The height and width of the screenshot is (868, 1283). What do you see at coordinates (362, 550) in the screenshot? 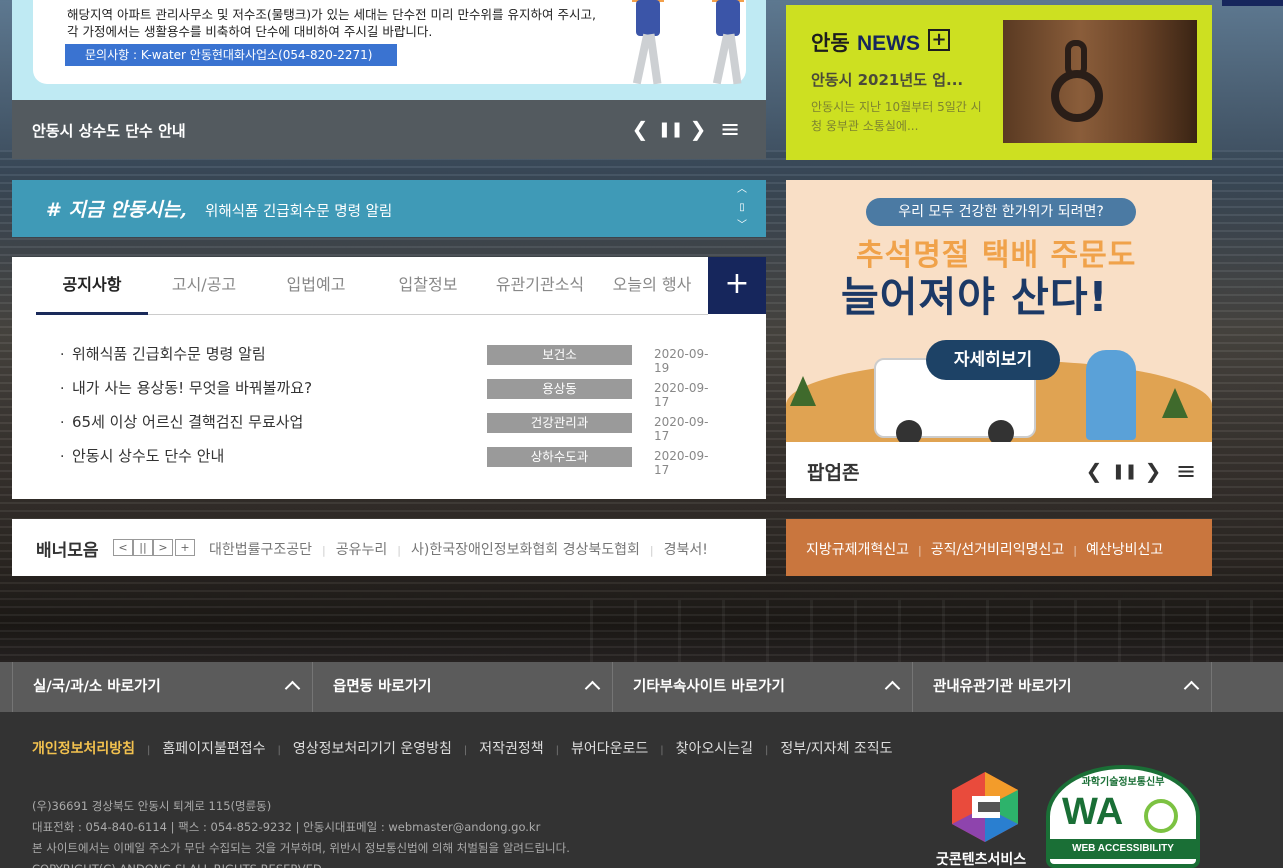
I see `banner-link: 공유누리` at bounding box center [362, 550].